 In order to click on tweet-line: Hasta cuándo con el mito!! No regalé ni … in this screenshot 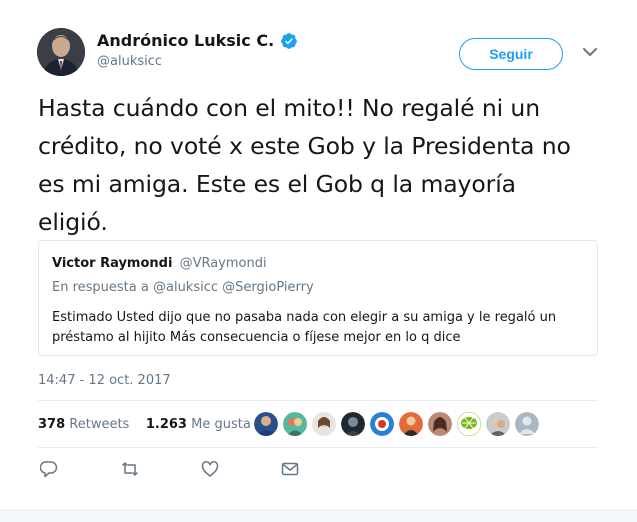, I will do `click(289, 108)`.